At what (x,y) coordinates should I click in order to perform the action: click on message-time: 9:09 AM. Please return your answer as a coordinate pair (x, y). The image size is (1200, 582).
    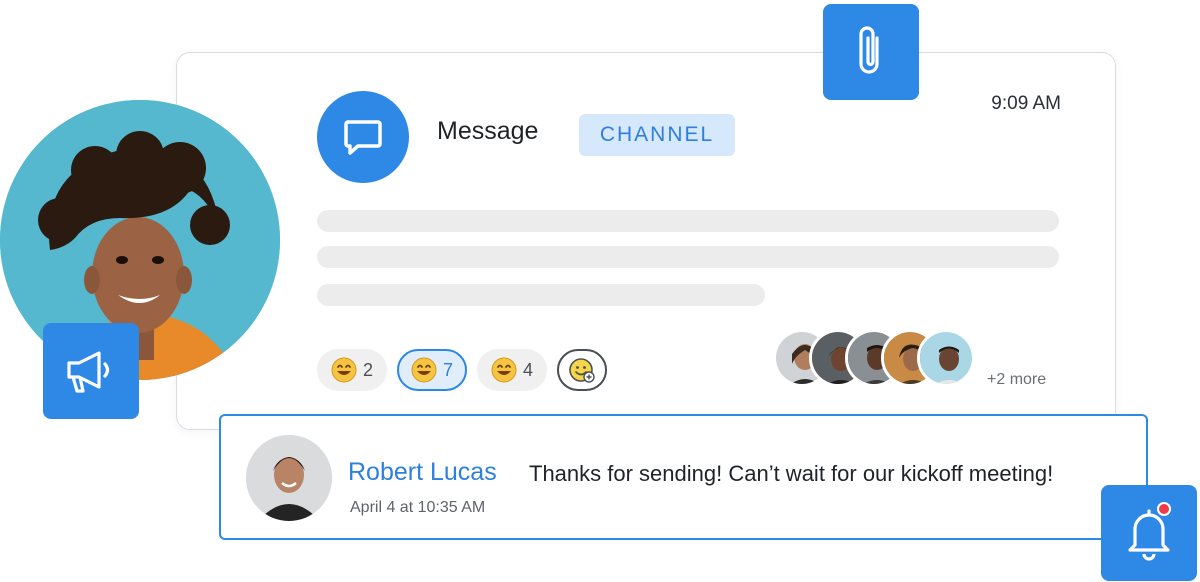
    Looking at the image, I should click on (1026, 103).